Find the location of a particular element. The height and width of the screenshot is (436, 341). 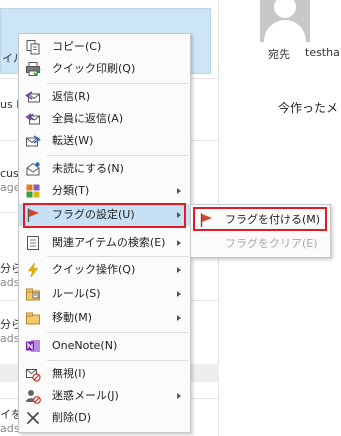

menu-item-label: 移動(M) is located at coordinates (72, 317).